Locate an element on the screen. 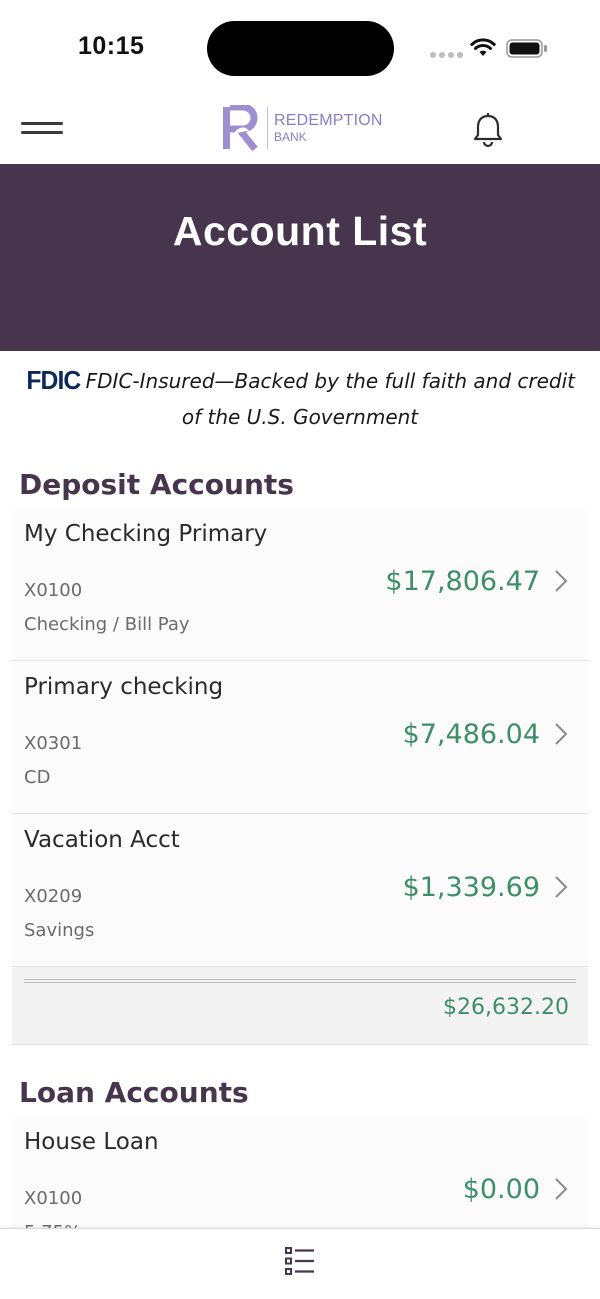  page-banner: Account List is located at coordinates (300, 257).